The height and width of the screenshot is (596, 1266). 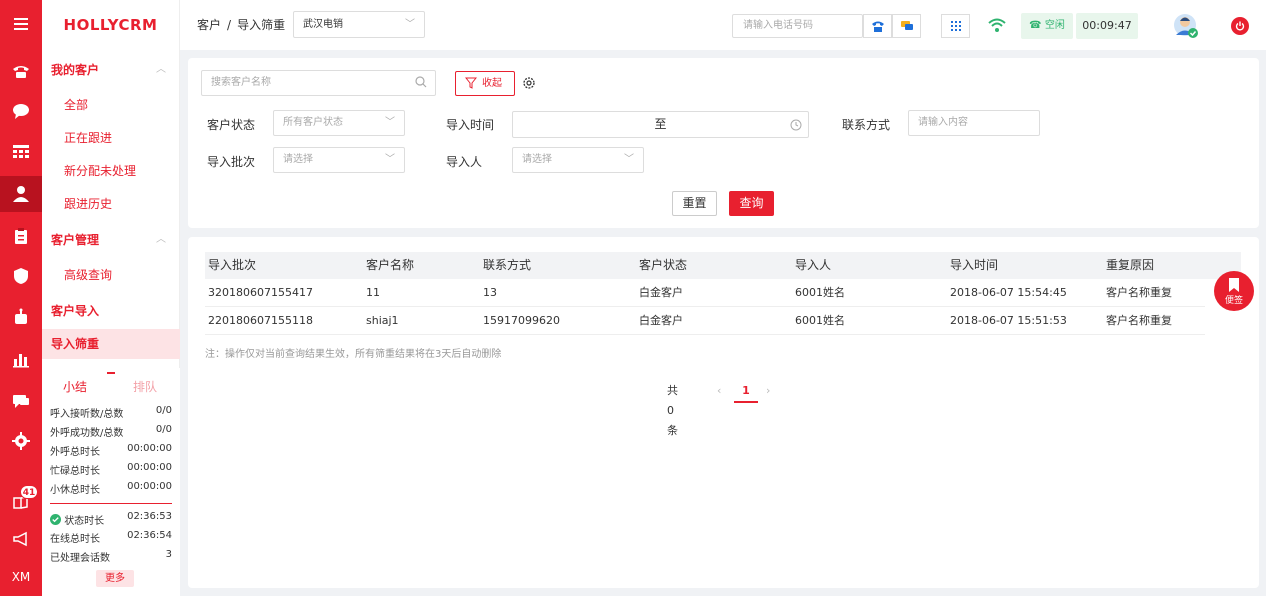 I want to click on power-icon, so click(x=1240, y=26).